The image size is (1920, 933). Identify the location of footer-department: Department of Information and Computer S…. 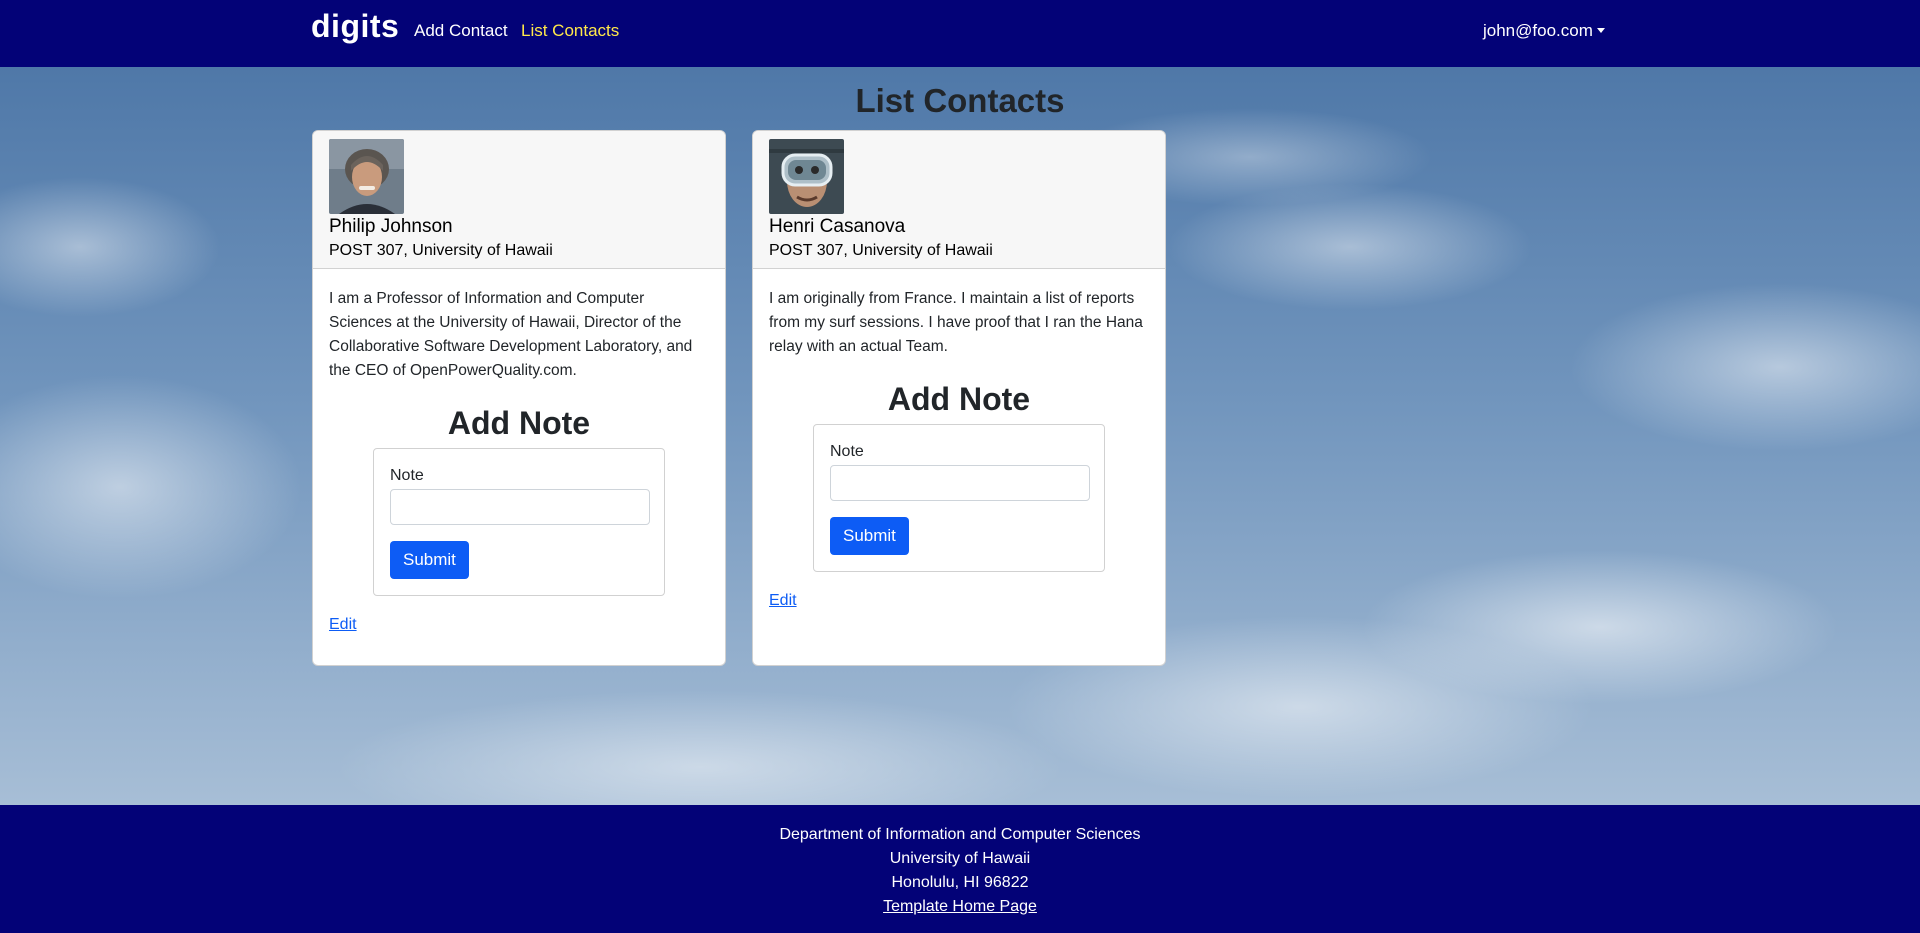
(960, 834).